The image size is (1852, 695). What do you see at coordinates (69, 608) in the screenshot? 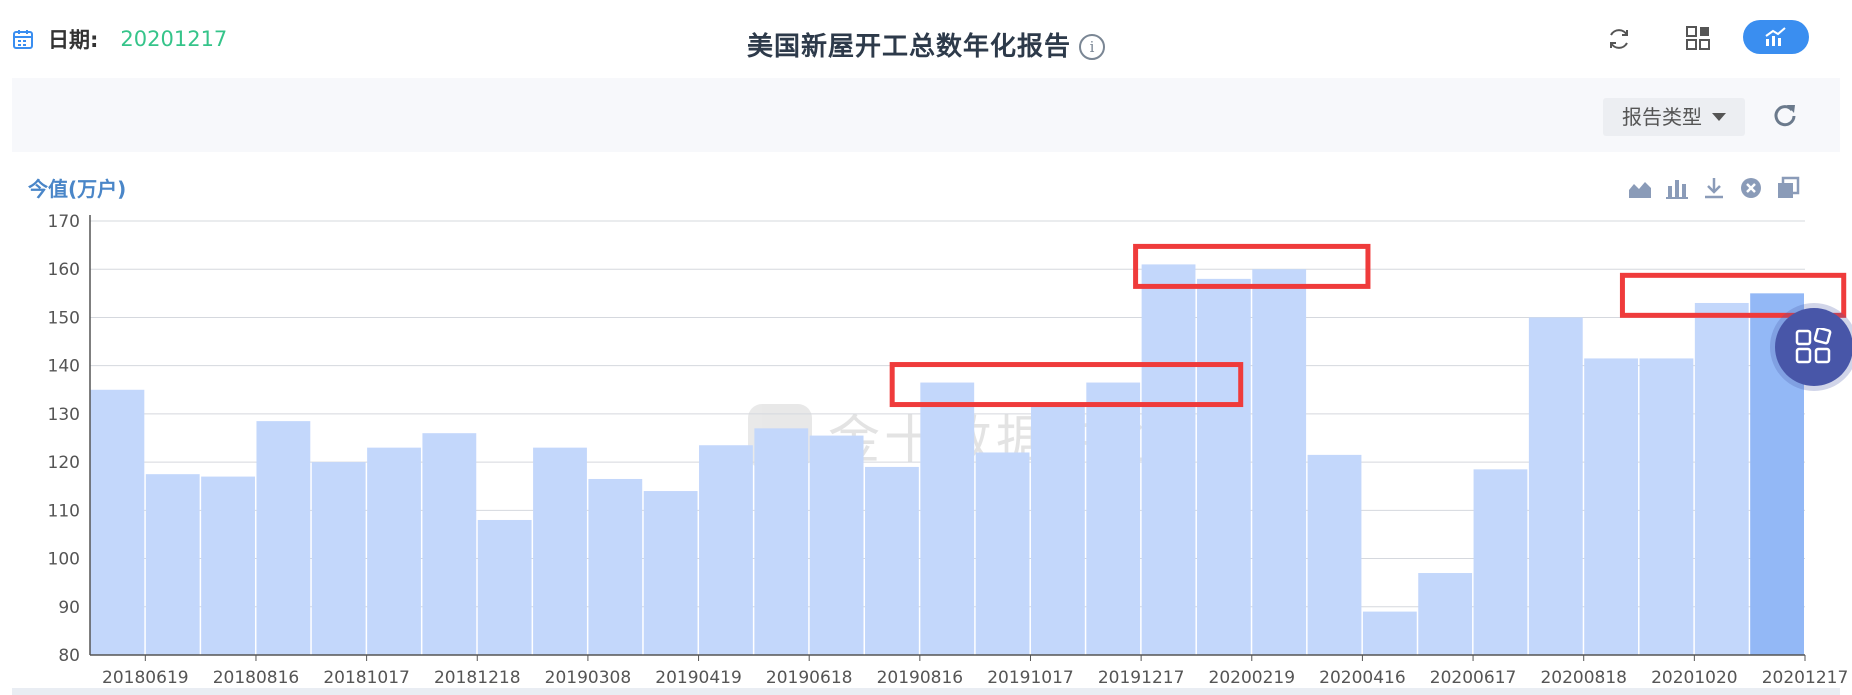
I see `y-tick-label: 90` at bounding box center [69, 608].